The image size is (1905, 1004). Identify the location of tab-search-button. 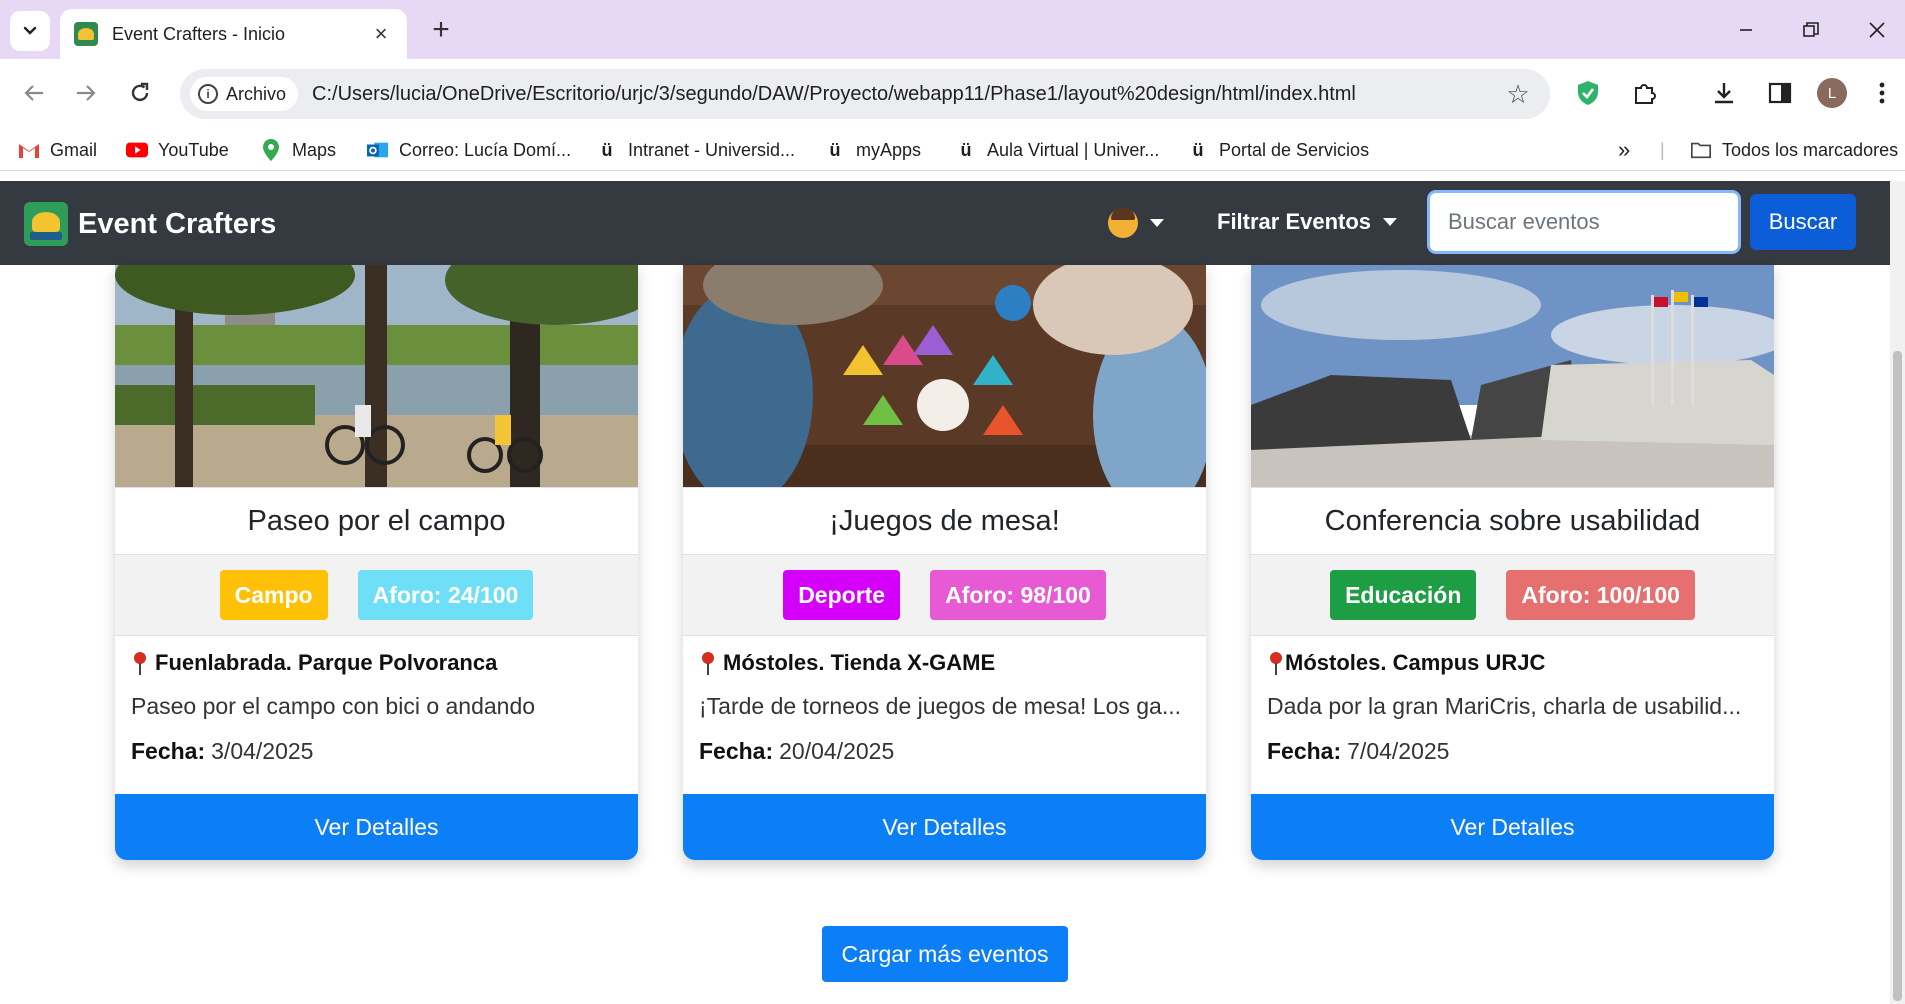
(30, 31).